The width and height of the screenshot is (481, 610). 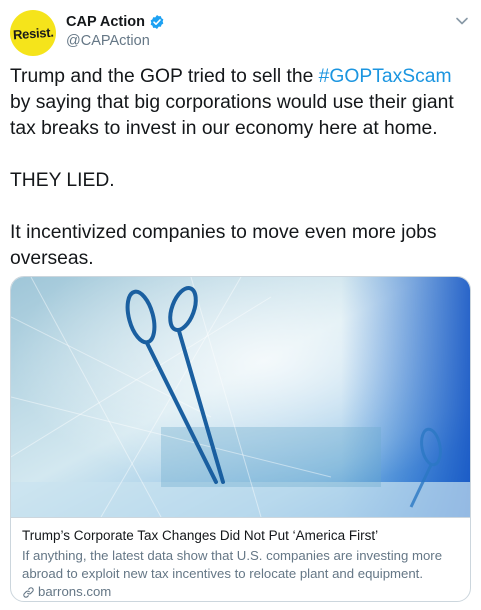 I want to click on card-domain: barrons.com, so click(x=240, y=592).